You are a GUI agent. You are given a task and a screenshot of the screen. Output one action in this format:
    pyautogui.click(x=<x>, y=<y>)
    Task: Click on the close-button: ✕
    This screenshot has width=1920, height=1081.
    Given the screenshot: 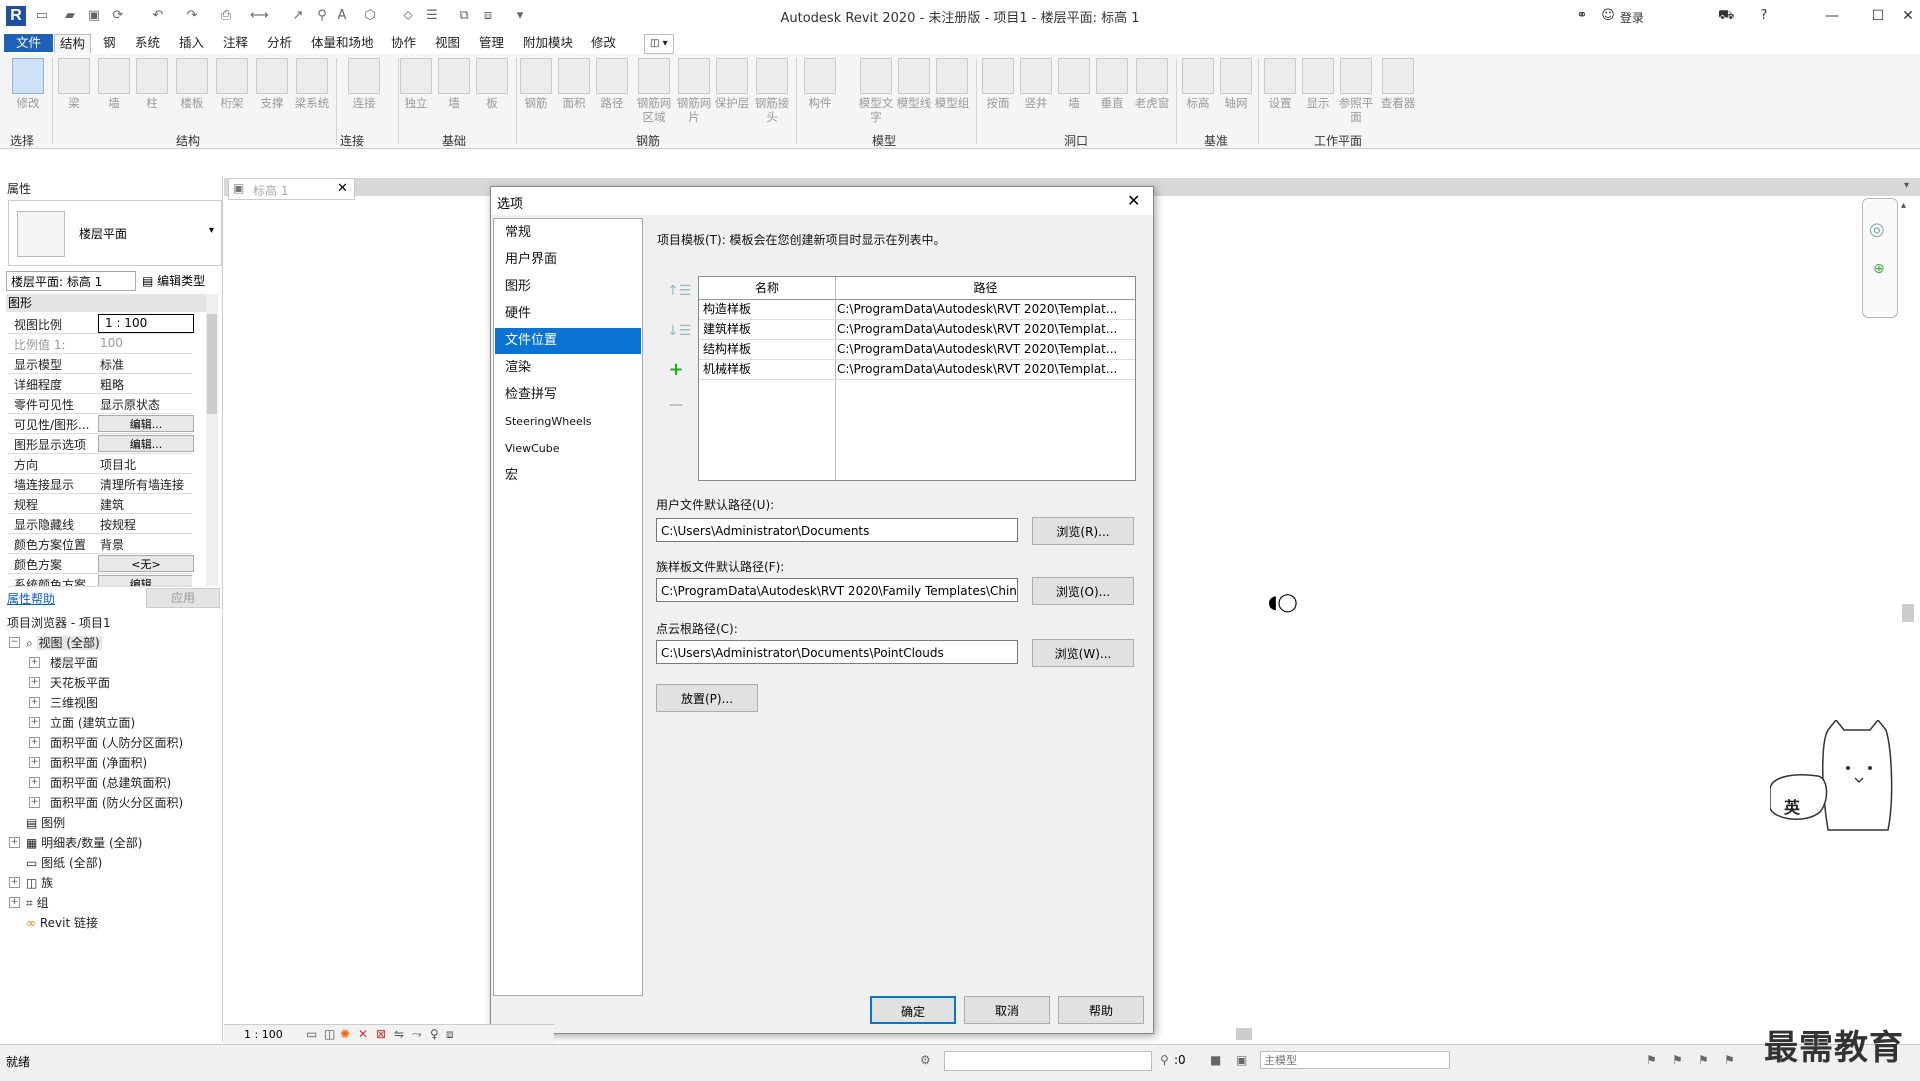 What is the action you would take?
    pyautogui.click(x=1908, y=16)
    